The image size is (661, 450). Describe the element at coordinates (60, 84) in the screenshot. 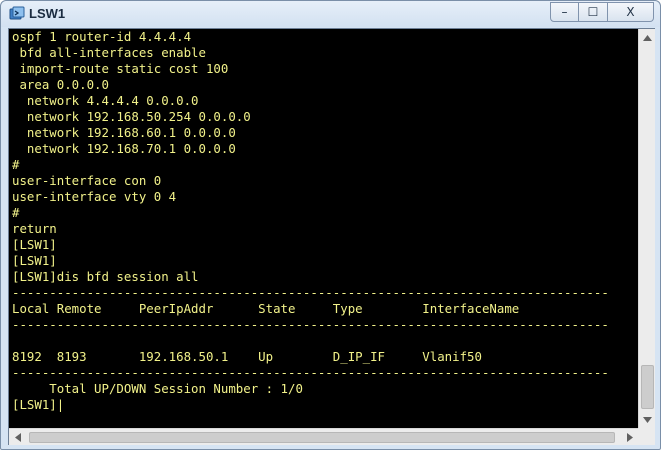

I see `terminal-line: area 0.0.0.0` at that location.